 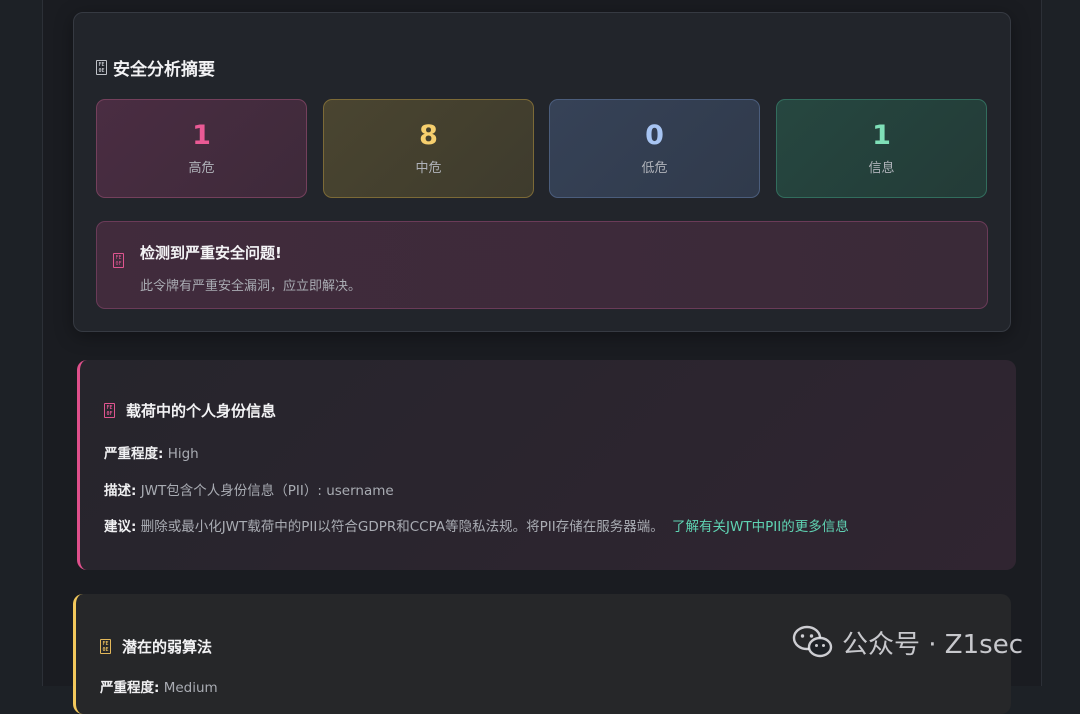 What do you see at coordinates (120, 491) in the screenshot?
I see `description-label: 描述:` at bounding box center [120, 491].